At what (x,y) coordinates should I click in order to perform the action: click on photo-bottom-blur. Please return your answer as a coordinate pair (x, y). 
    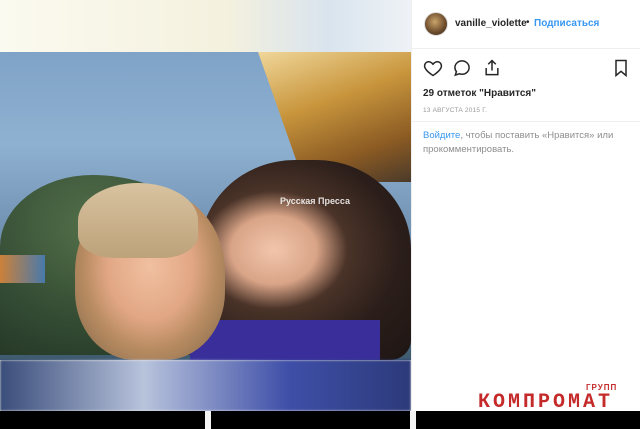
    Looking at the image, I should click on (205, 385).